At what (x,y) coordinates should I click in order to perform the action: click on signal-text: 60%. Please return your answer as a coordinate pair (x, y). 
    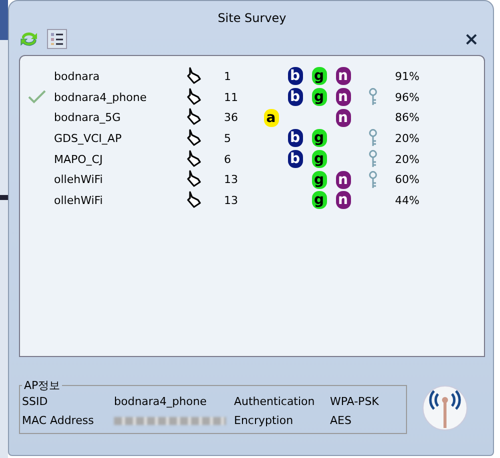
    Looking at the image, I should click on (407, 179).